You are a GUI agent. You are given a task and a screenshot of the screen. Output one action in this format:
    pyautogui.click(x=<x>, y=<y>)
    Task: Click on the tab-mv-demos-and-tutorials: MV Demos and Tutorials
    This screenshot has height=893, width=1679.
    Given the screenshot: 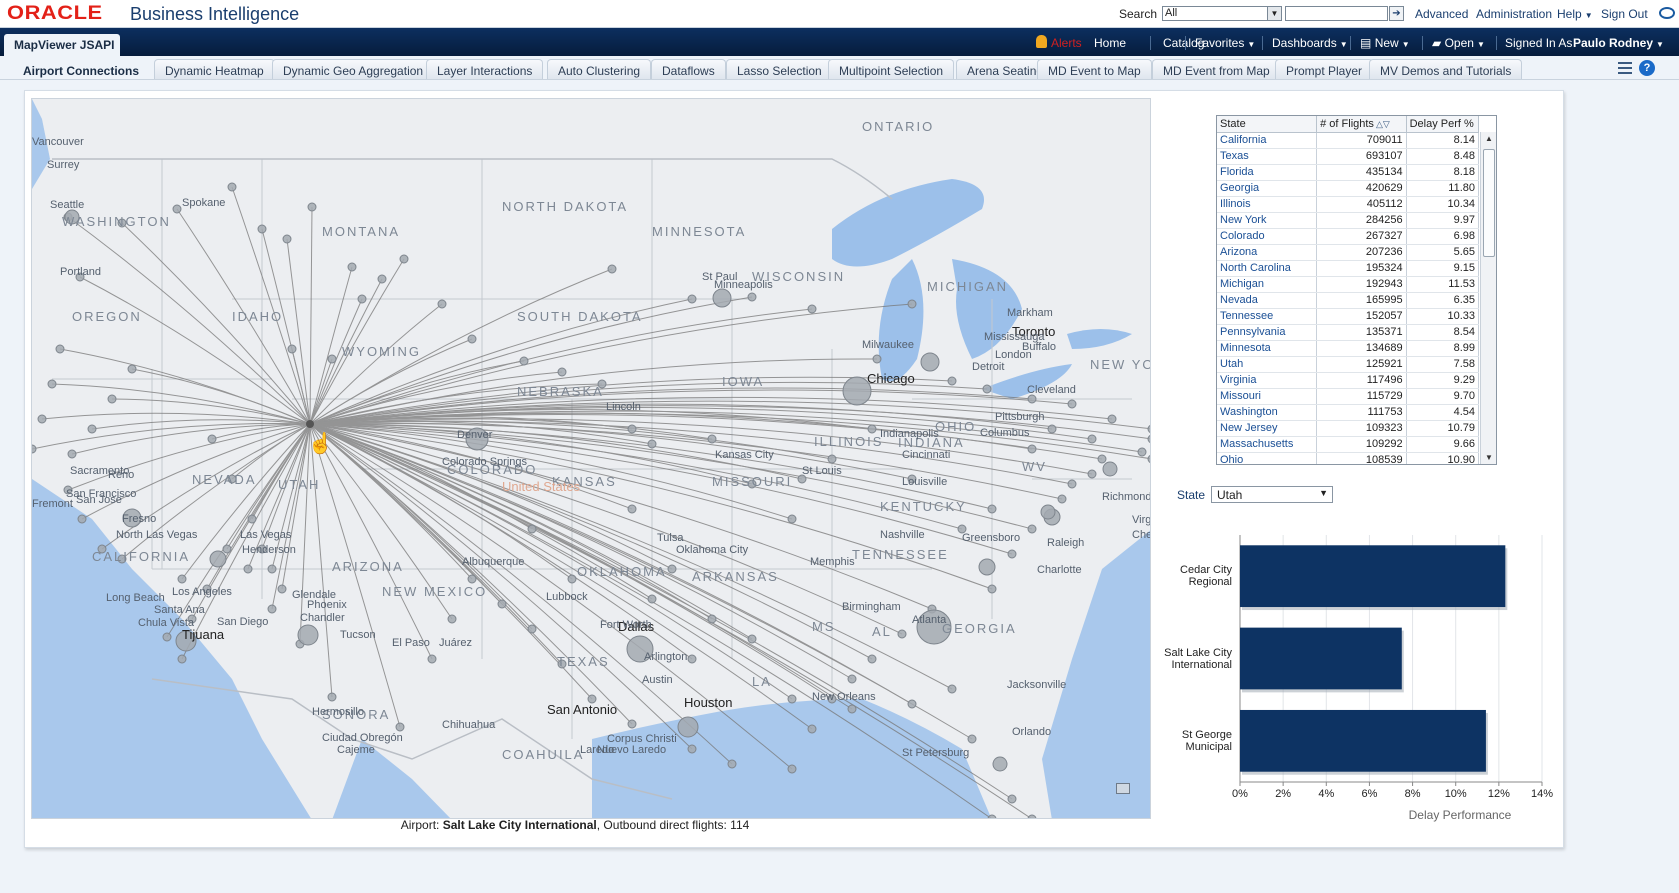 What is the action you would take?
    pyautogui.click(x=1446, y=69)
    